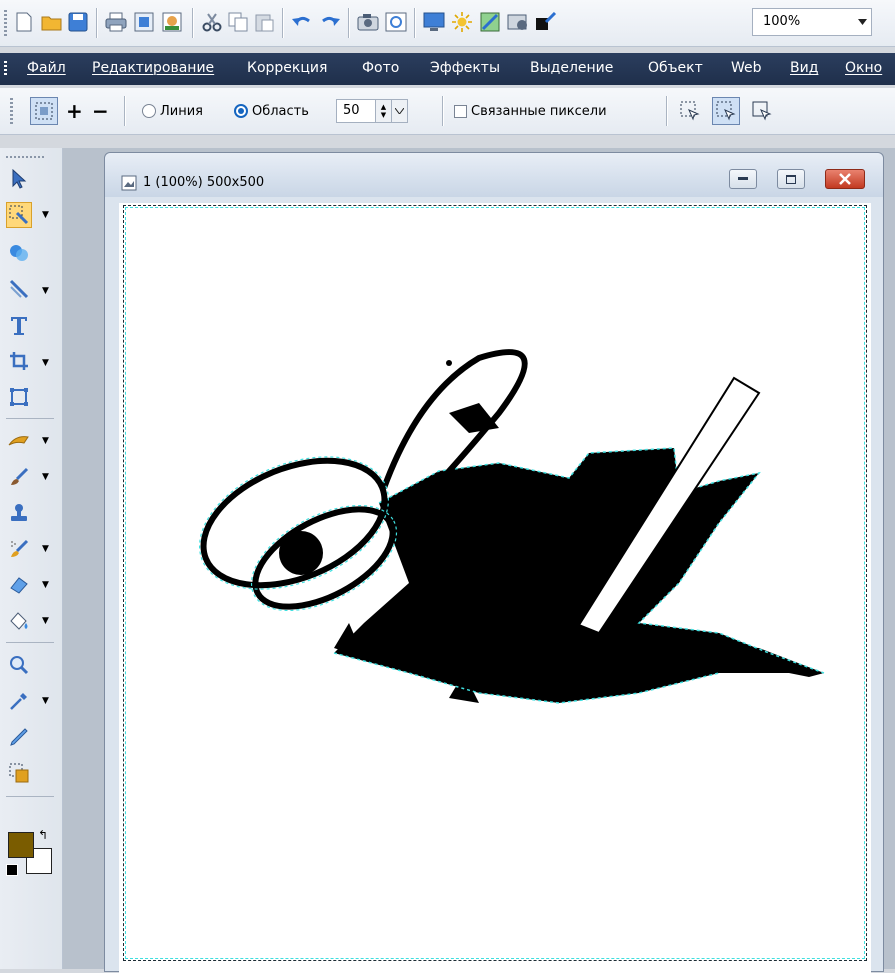 The image size is (895, 973). What do you see at coordinates (241, 111) in the screenshot?
I see `radio-area-circle` at bounding box center [241, 111].